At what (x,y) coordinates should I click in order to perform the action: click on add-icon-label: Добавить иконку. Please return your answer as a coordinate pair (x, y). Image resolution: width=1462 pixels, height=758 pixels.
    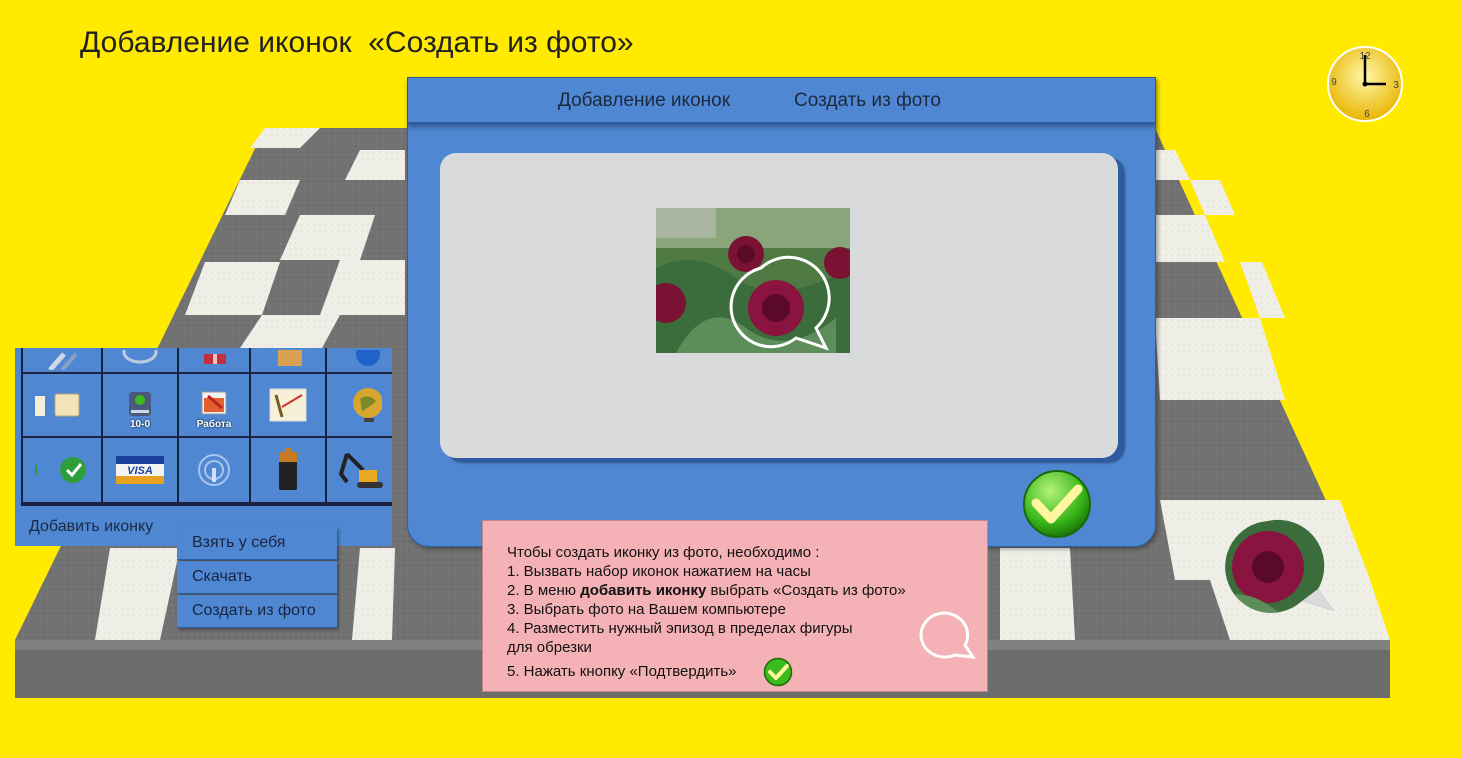
    Looking at the image, I should click on (91, 527).